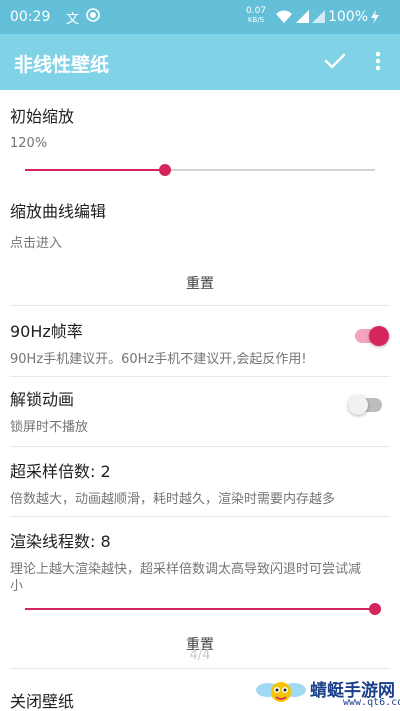 Image resolution: width=400 pixels, height=711 pixels. Describe the element at coordinates (375, 609) in the screenshot. I see `threads-slider-thumb` at that location.